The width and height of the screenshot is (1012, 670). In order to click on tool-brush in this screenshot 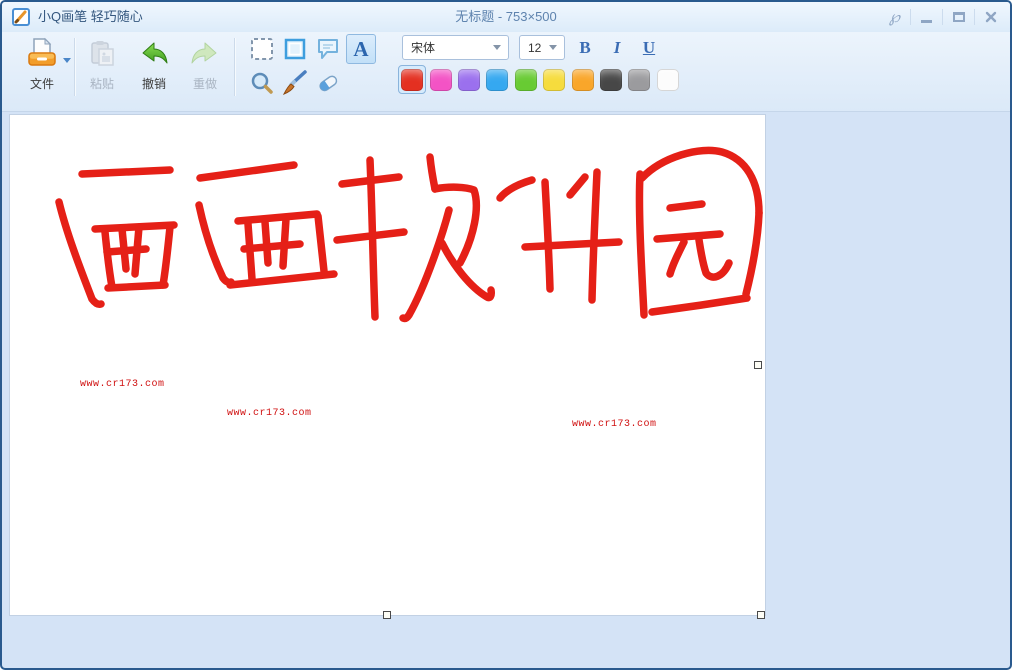, I will do `click(295, 83)`.